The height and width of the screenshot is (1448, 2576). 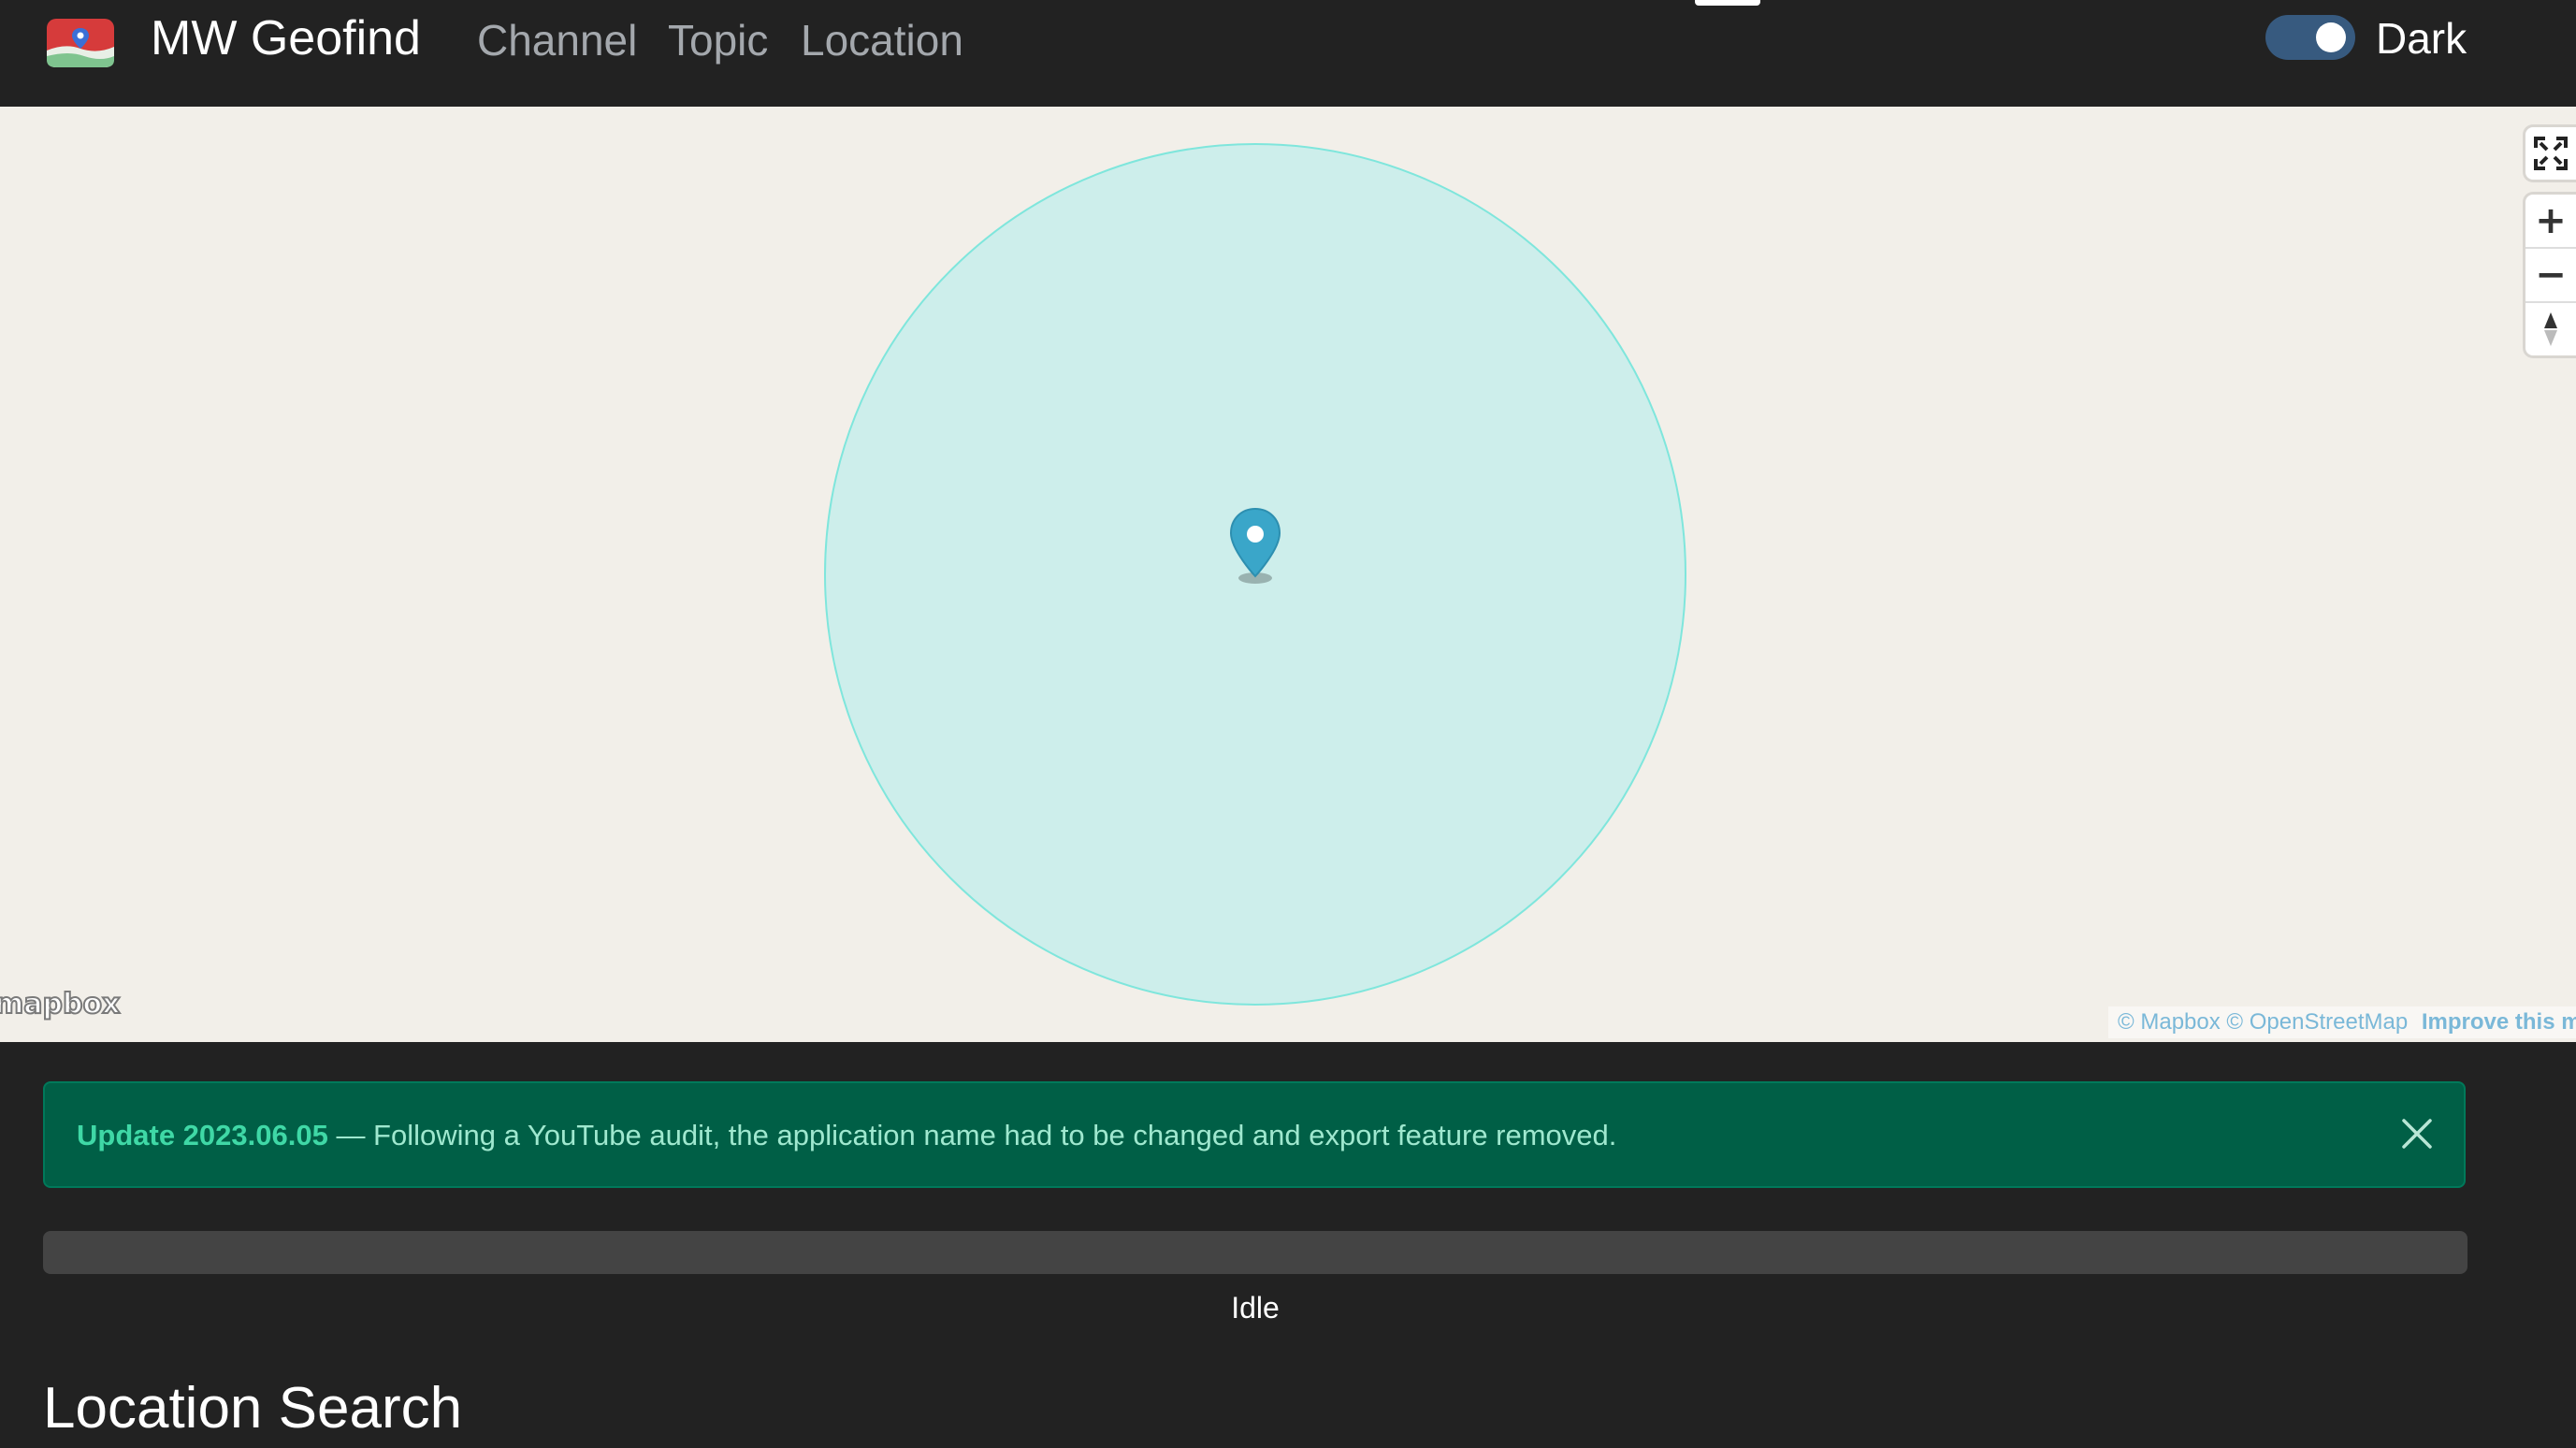 What do you see at coordinates (557, 40) in the screenshot?
I see `nav-link-channel: Channel` at bounding box center [557, 40].